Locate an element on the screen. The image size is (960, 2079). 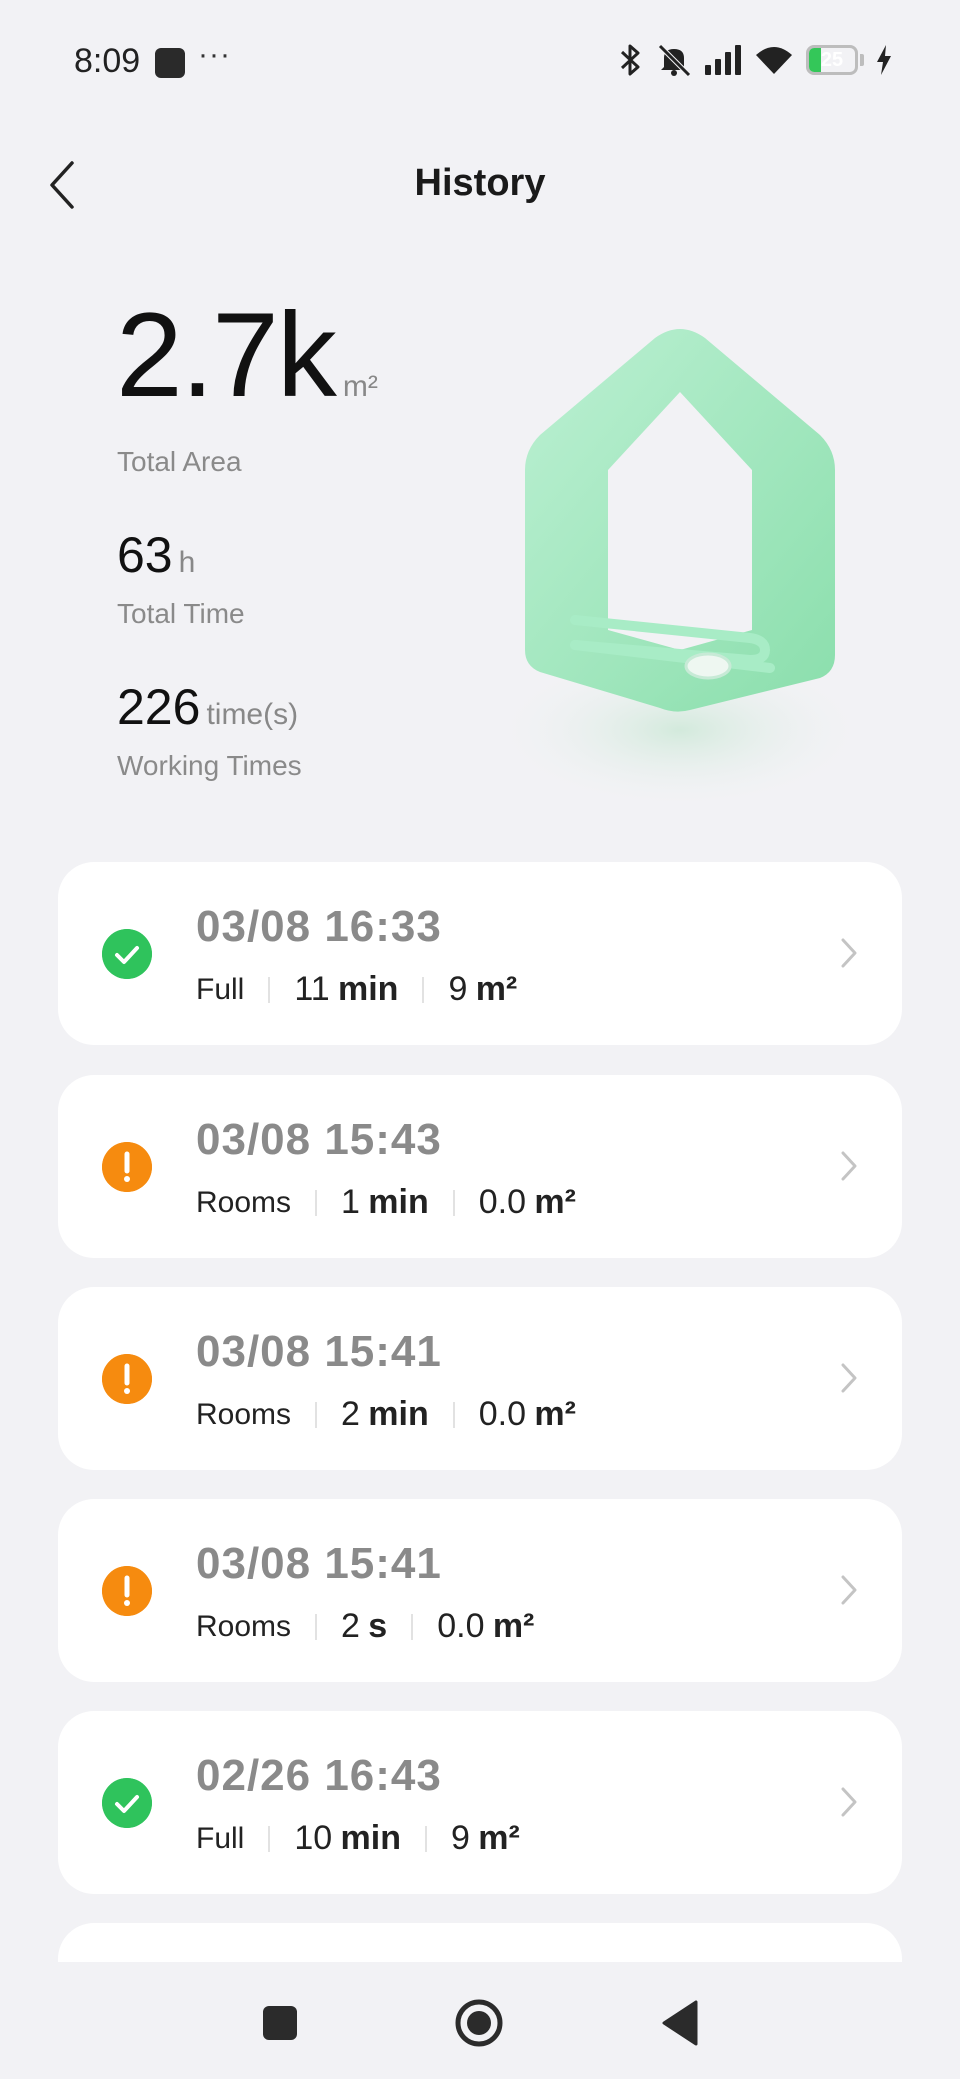
battery-level: 25 is located at coordinates (832, 60).